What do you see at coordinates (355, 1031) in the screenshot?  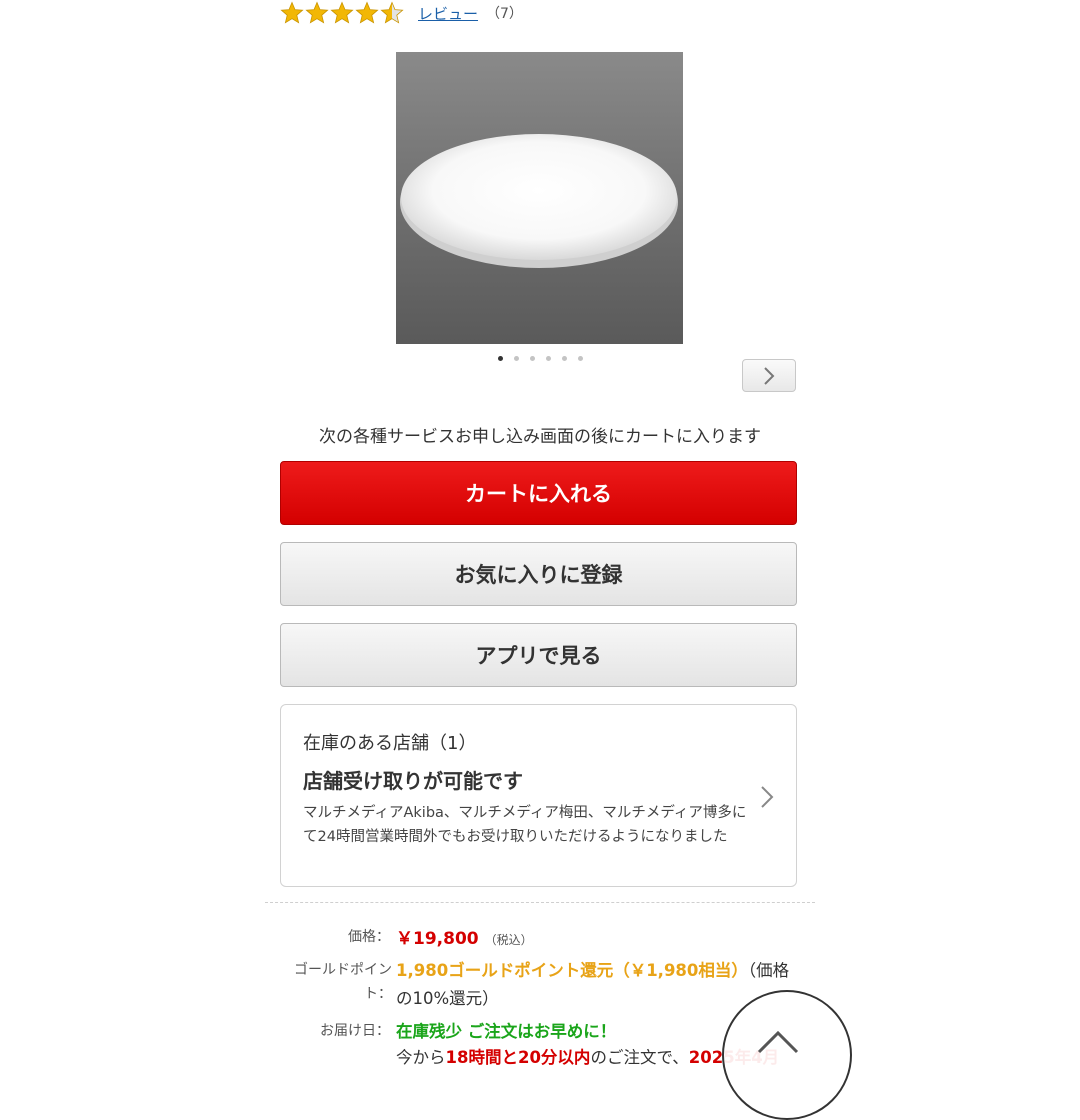 I see `delivery-label: お届け日：` at bounding box center [355, 1031].